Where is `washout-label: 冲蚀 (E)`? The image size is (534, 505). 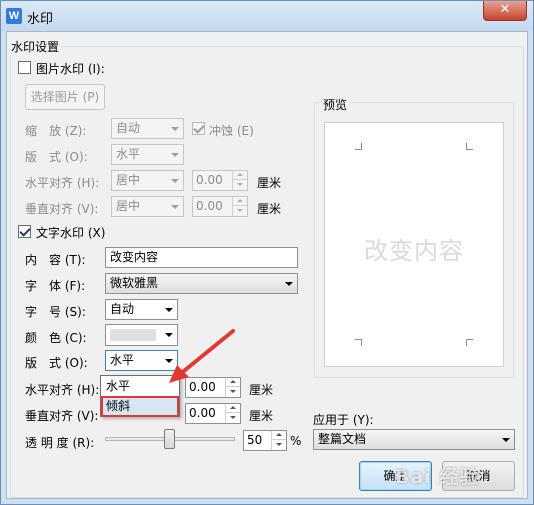 washout-label: 冲蚀 (E) is located at coordinates (231, 131).